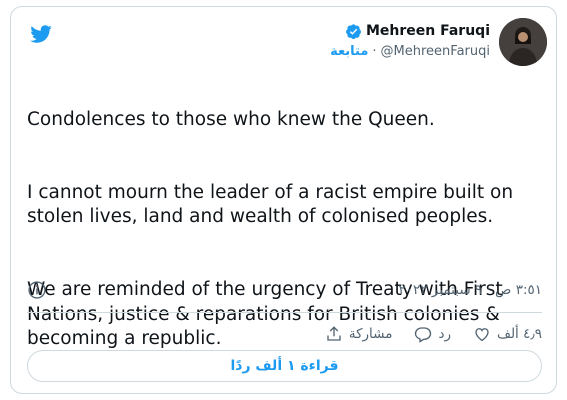 This screenshot has height=400, width=567. What do you see at coordinates (41, 34) in the screenshot?
I see `twitter-logo-icon` at bounding box center [41, 34].